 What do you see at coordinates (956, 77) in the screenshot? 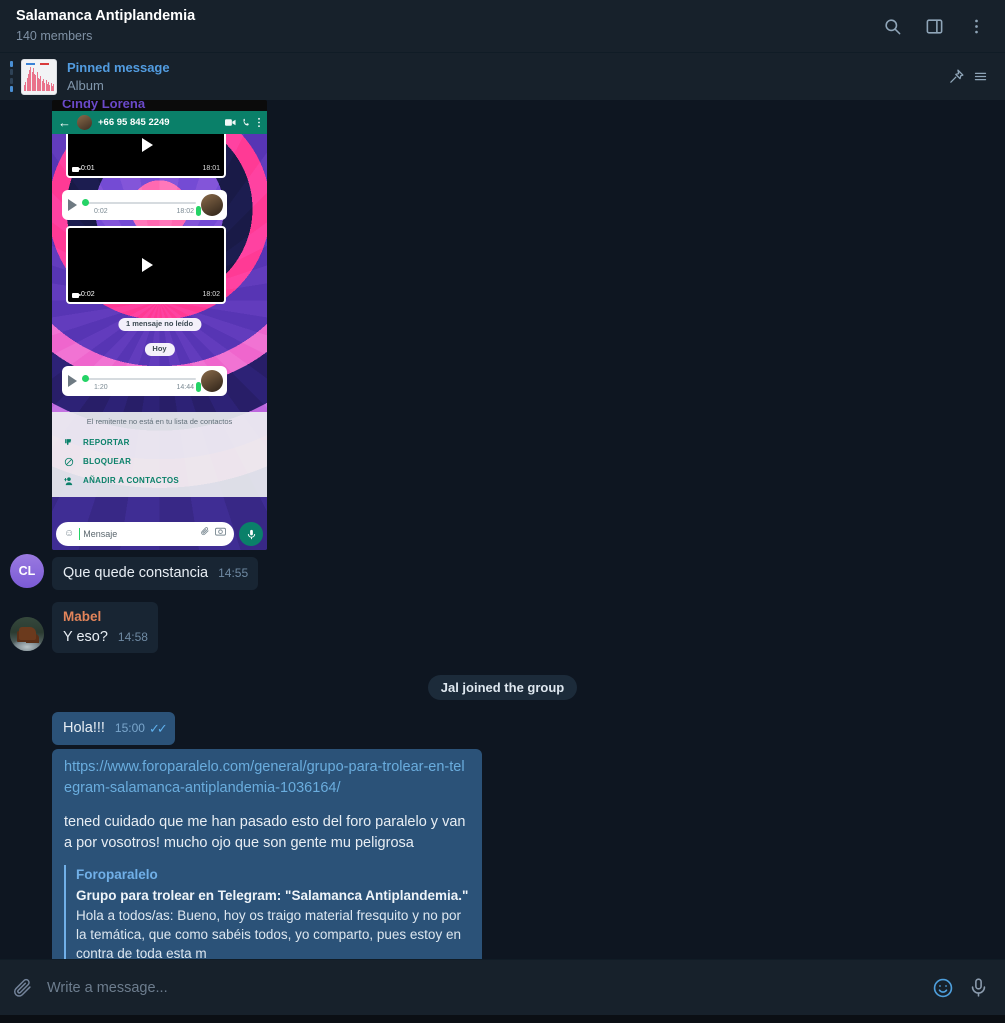
I see `unpin-icon` at bounding box center [956, 77].